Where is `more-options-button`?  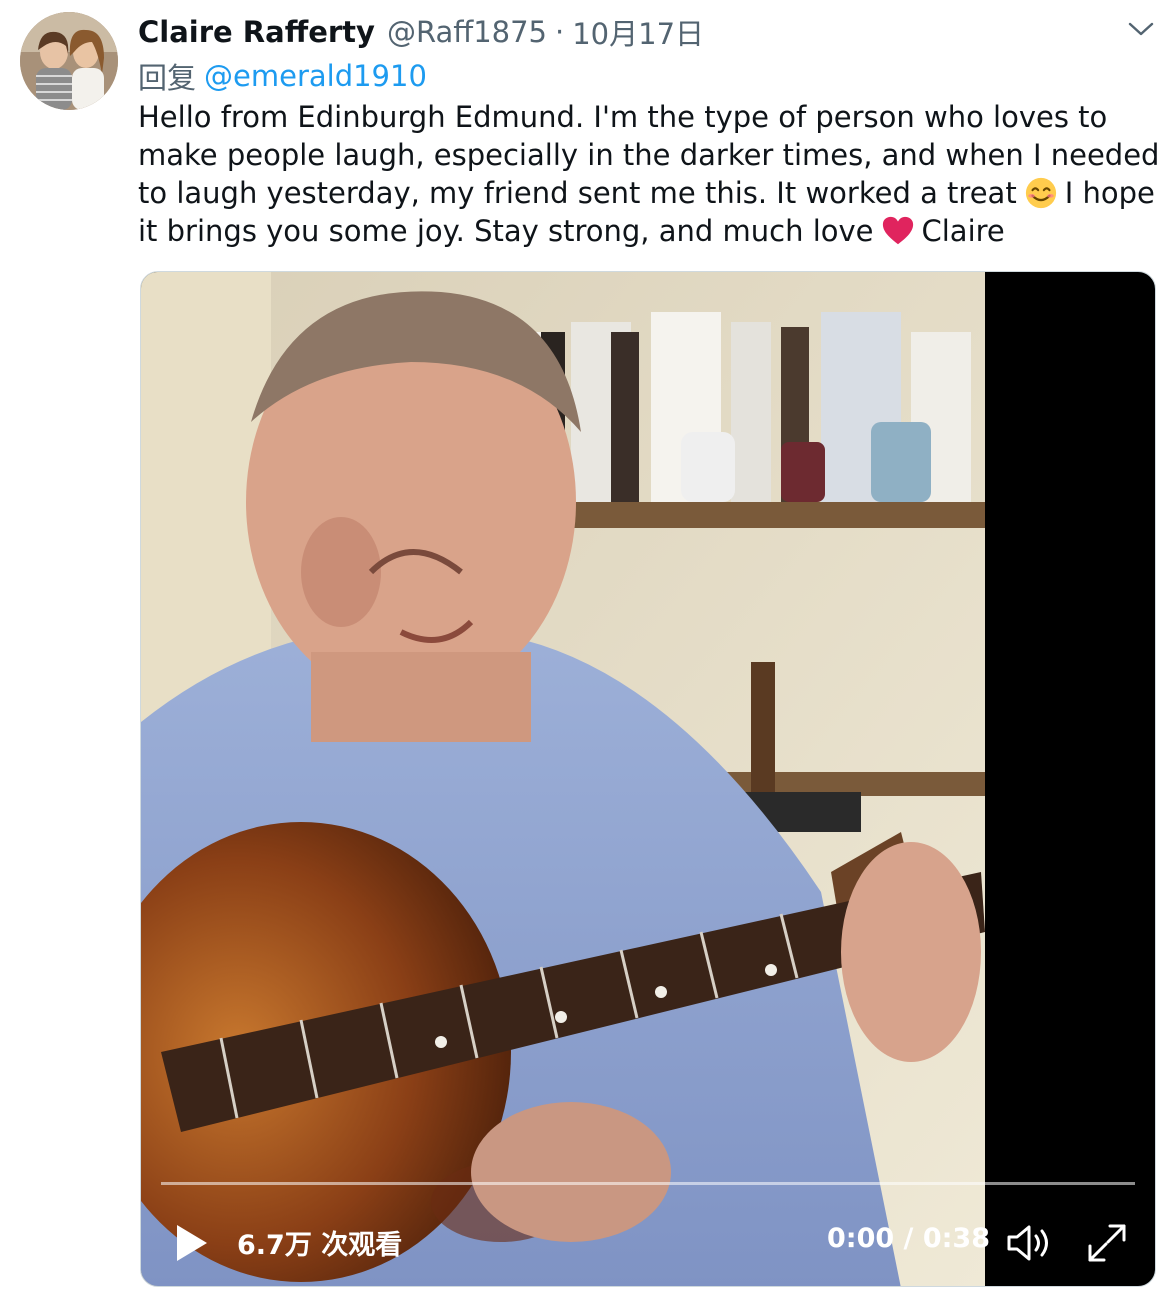 more-options-button is located at coordinates (1141, 29).